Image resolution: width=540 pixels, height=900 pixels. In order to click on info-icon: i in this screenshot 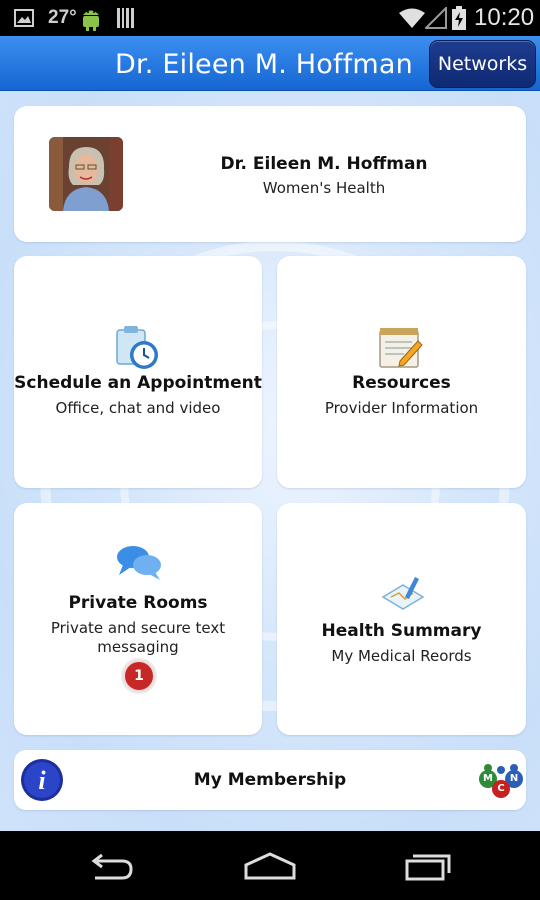, I will do `click(42, 780)`.